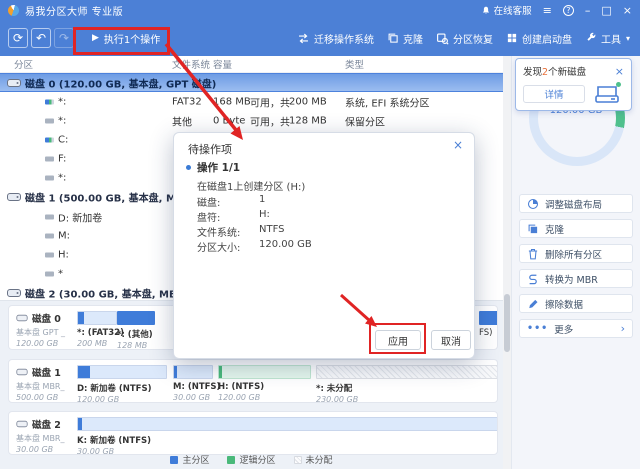 This screenshot has height=469, width=640. What do you see at coordinates (196, 461) in the screenshot?
I see `legend-label: 主分区` at bounding box center [196, 461].